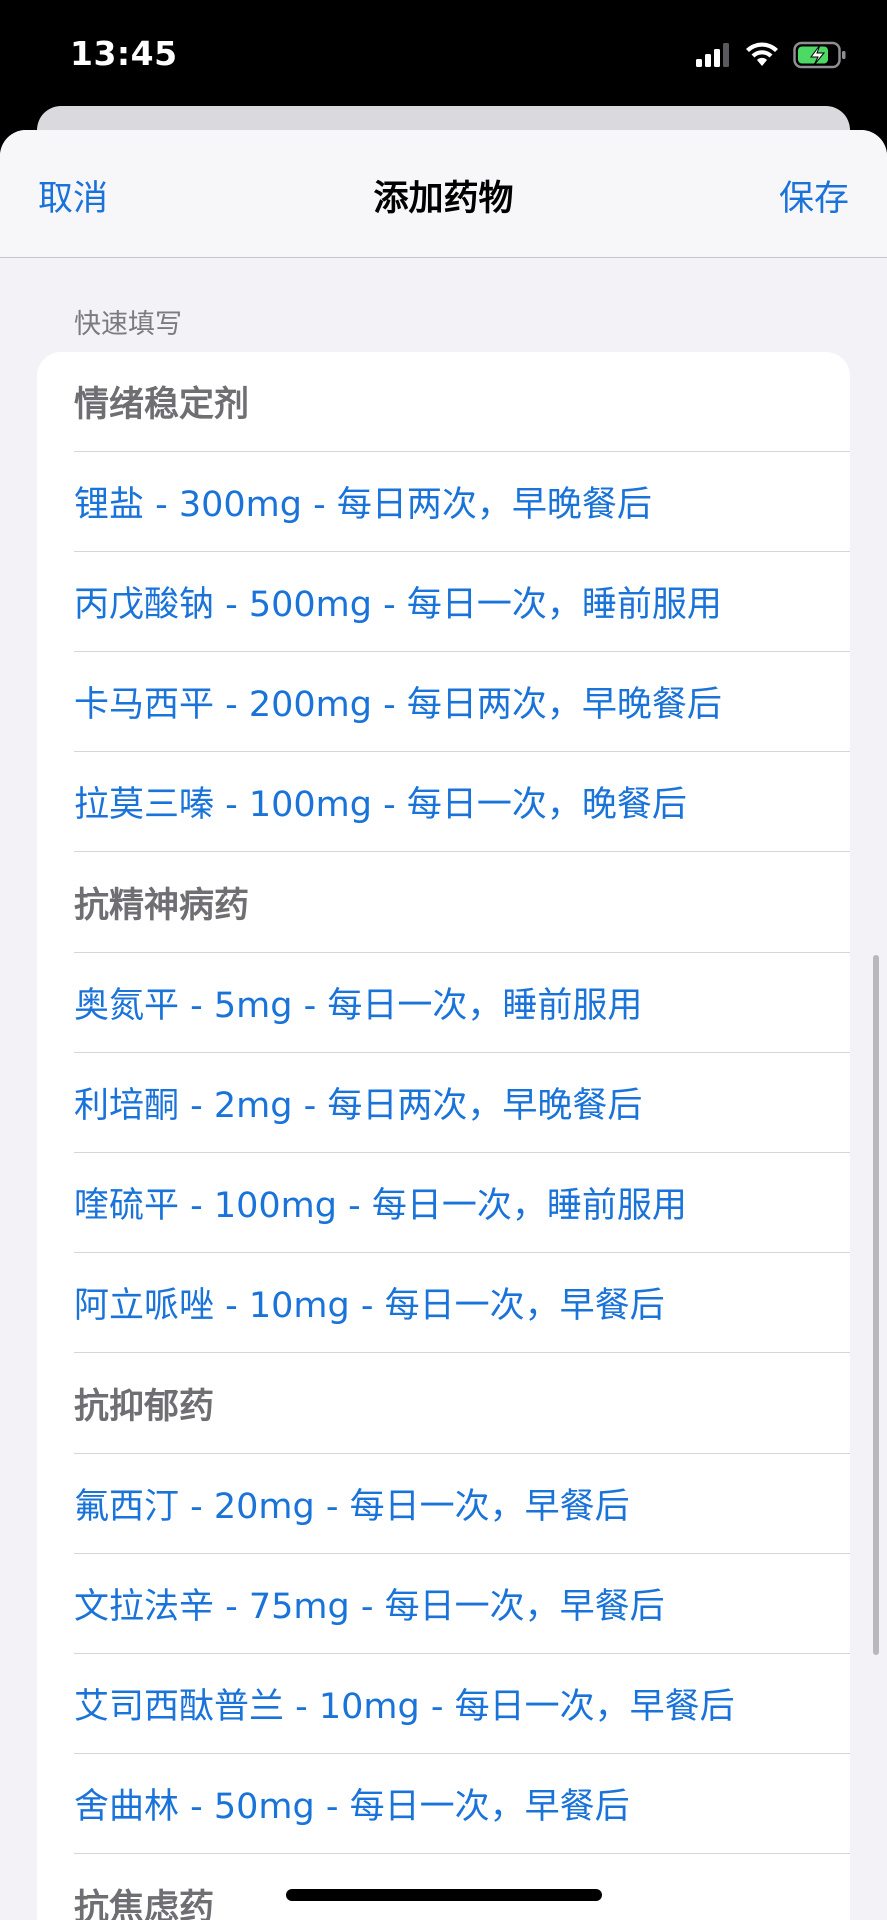 The width and height of the screenshot is (887, 1920). I want to click on status-time: 13:45, so click(124, 53).